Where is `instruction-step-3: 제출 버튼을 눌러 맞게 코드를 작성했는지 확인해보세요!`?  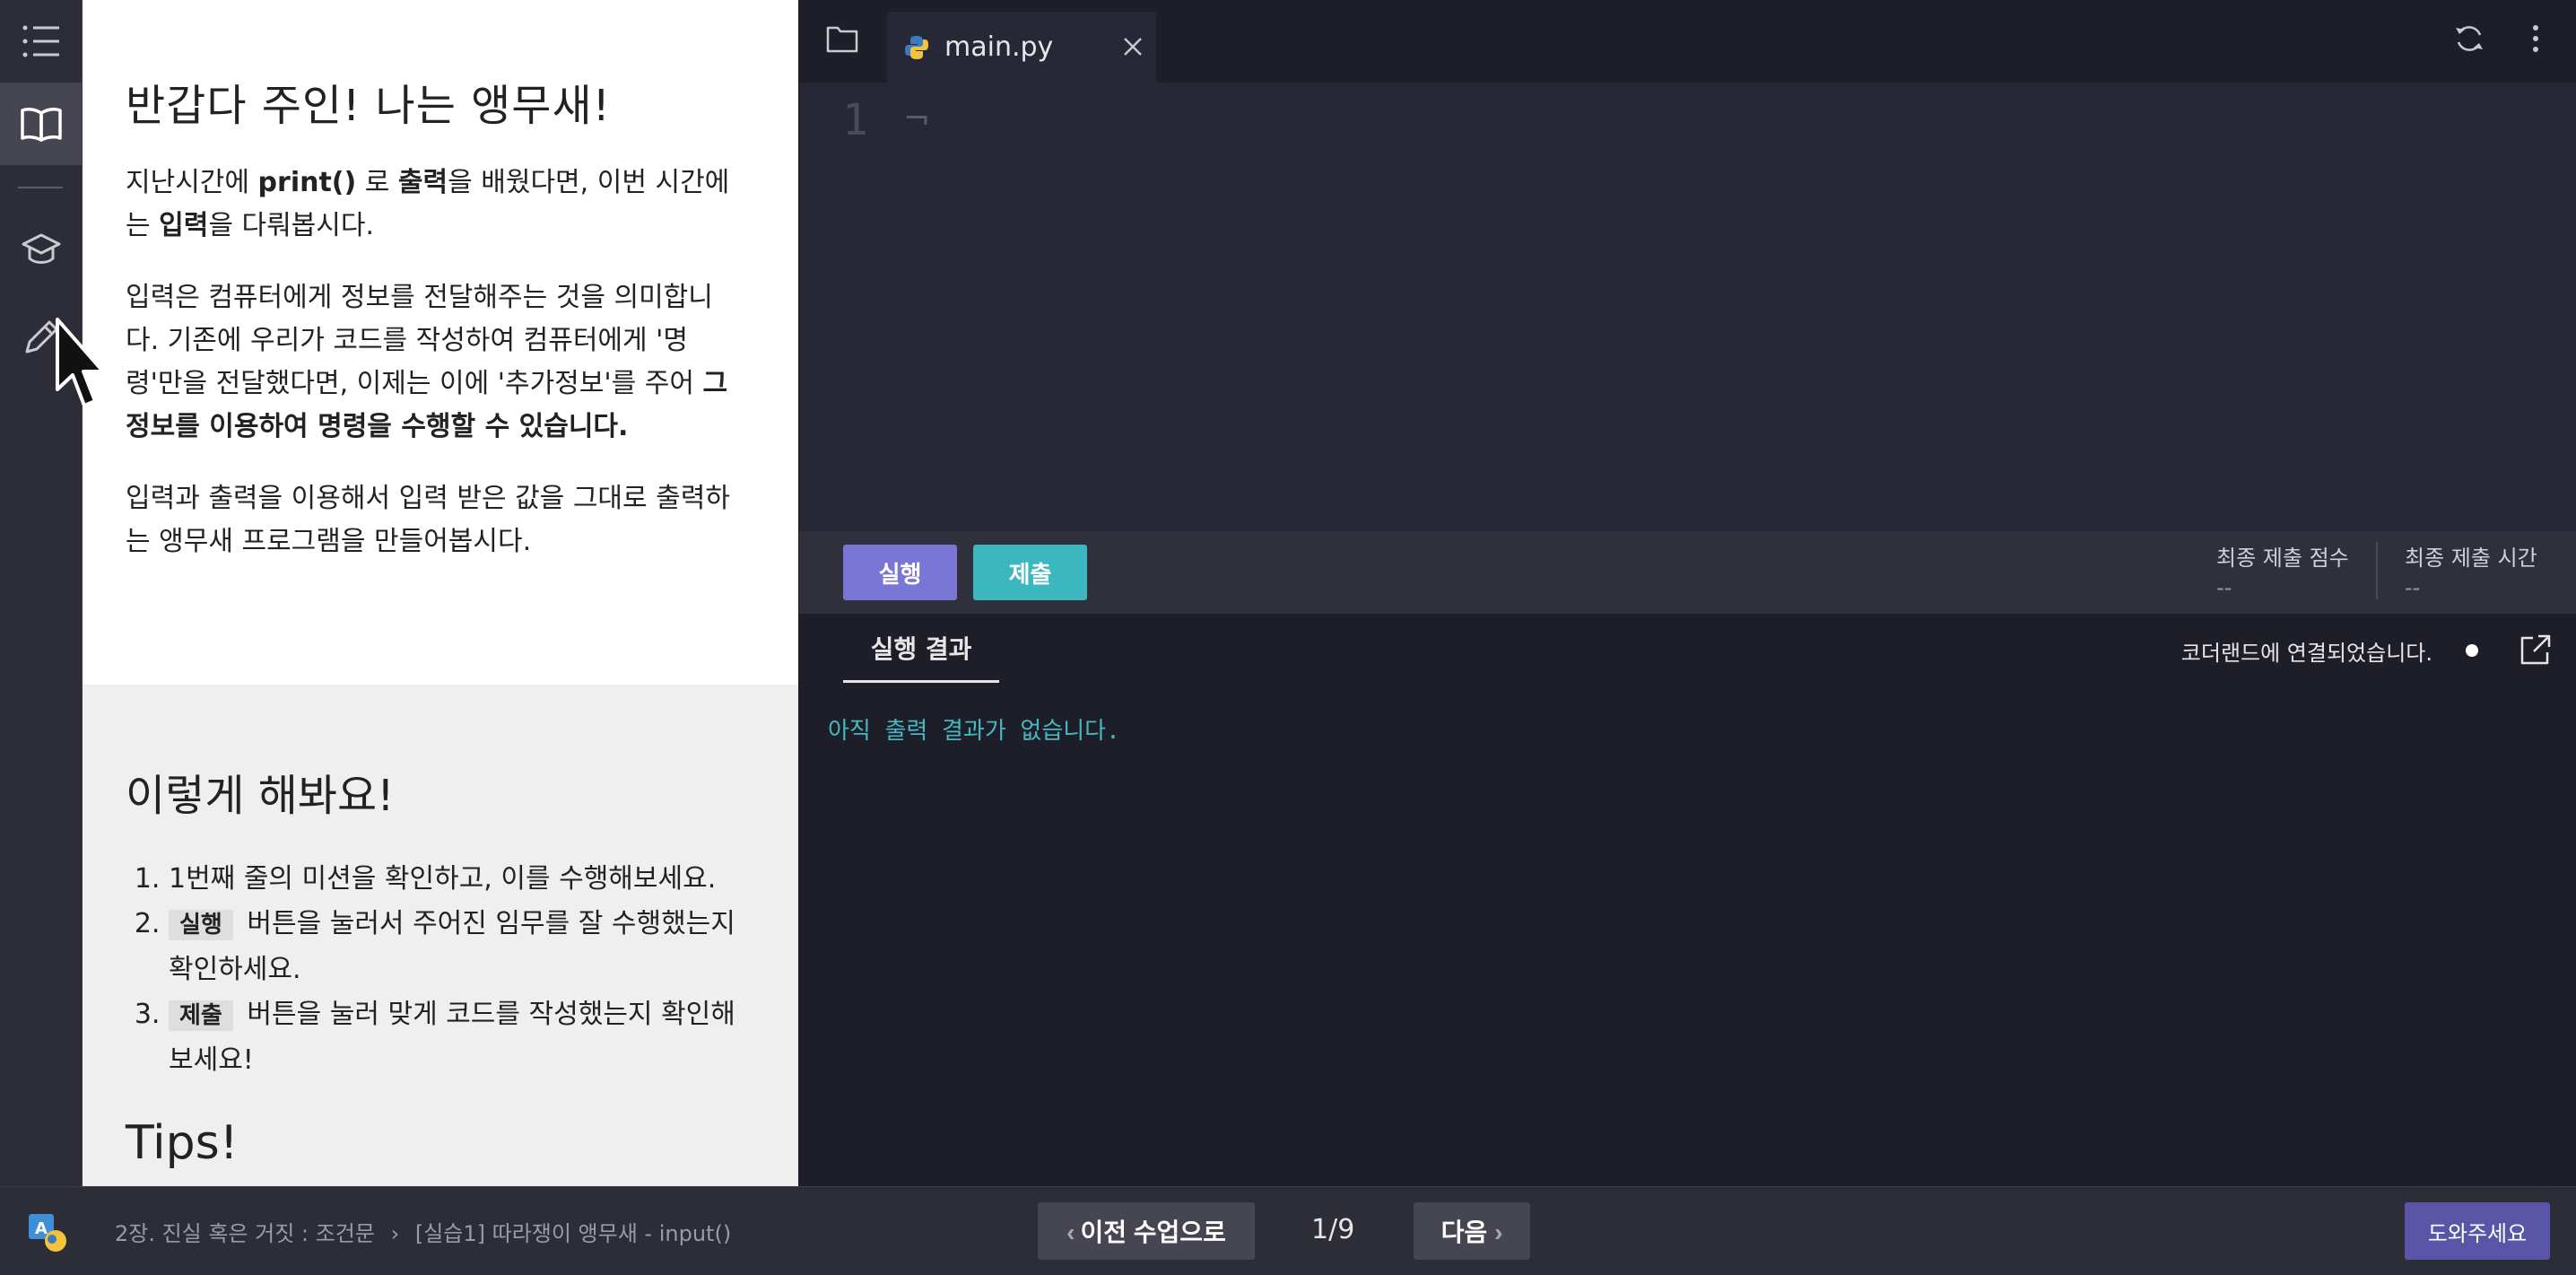
instruction-step-3: 제출 버튼을 눌러 맞게 코드를 작성했는지 확인해보세요! is located at coordinates (462, 1037).